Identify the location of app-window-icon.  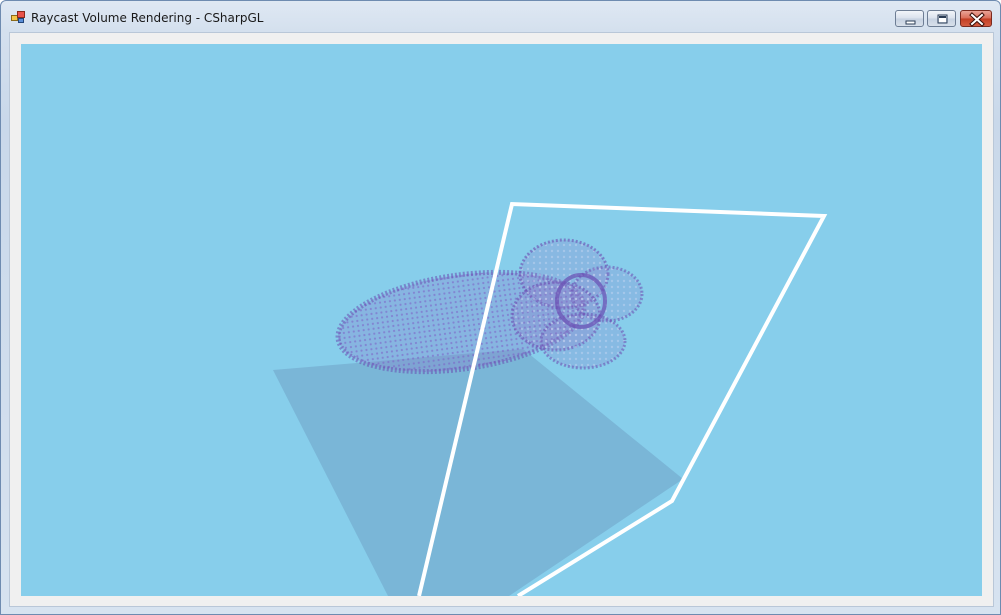
(18, 17).